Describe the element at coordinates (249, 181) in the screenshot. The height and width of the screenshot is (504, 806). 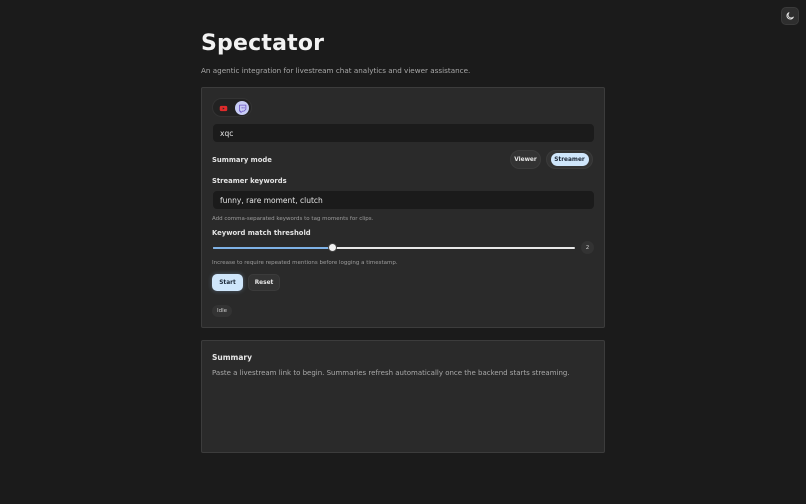
I see `streamer-keywords-label: Streamer keywords` at that location.